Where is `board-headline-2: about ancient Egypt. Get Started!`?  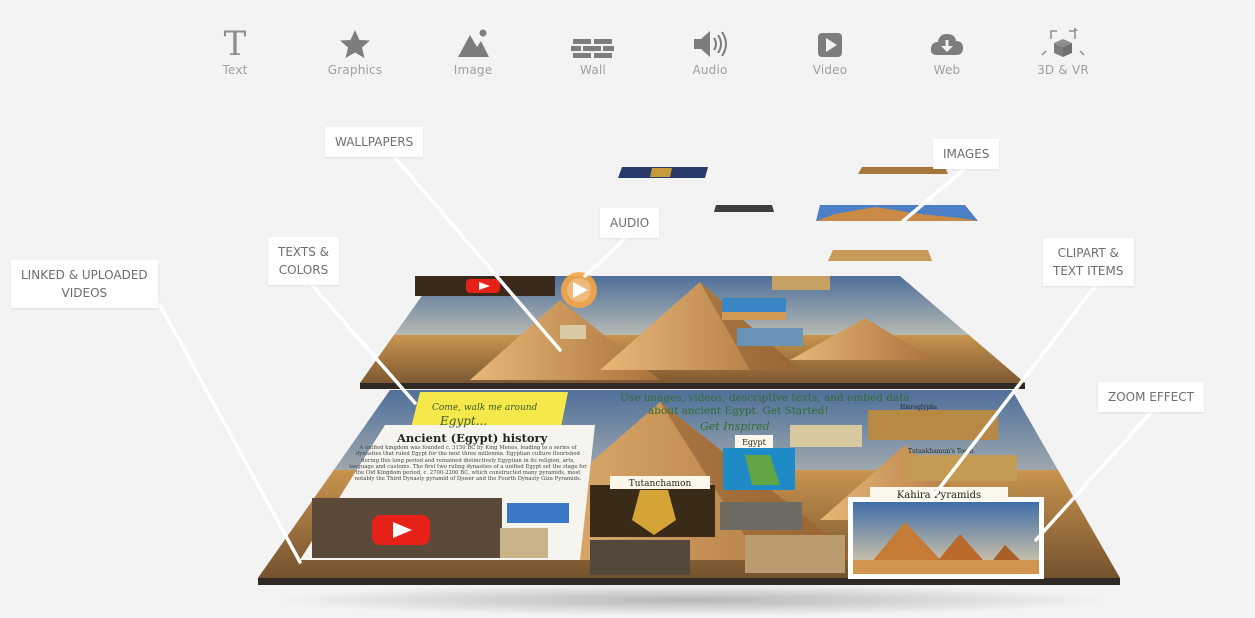
board-headline-2: about ancient Egypt. Get Started! is located at coordinates (738, 411).